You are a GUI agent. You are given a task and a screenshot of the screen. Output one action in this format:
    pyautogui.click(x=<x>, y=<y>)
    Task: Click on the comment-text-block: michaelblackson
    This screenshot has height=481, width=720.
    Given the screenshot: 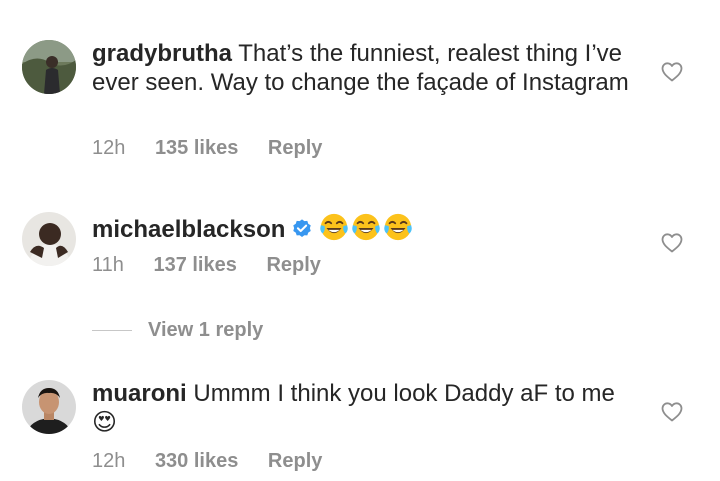 What is the action you would take?
    pyautogui.click(x=362, y=231)
    